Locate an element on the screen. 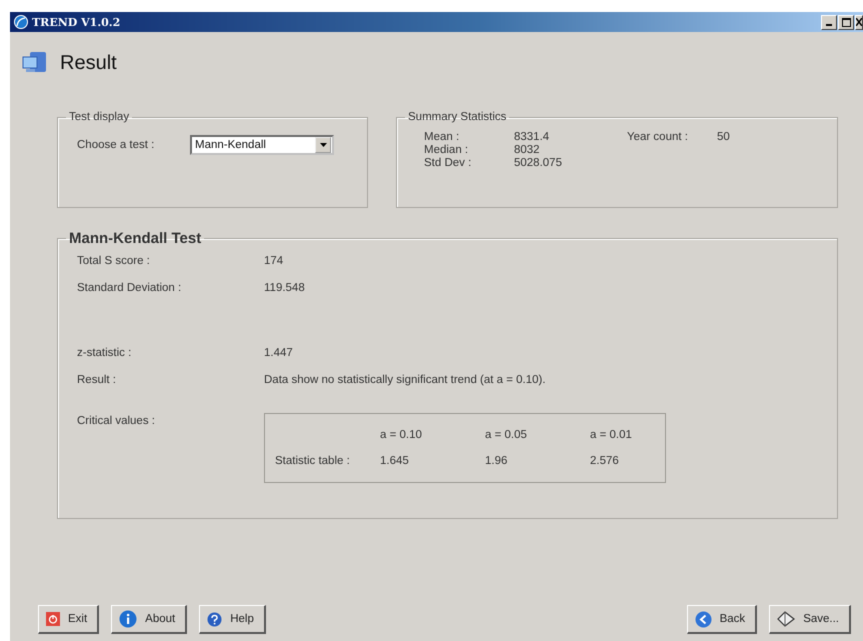 This screenshot has height=641, width=863. dropdown-button is located at coordinates (323, 145).